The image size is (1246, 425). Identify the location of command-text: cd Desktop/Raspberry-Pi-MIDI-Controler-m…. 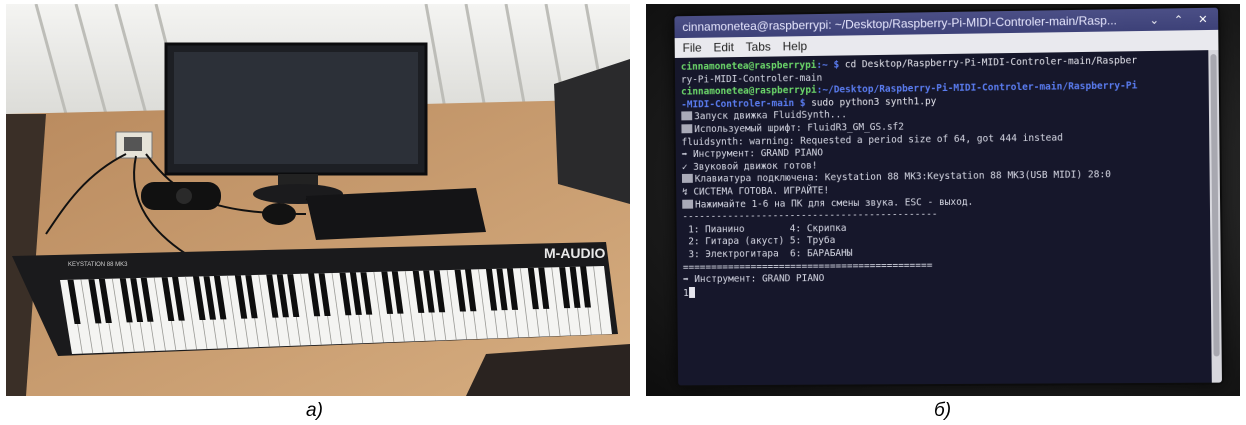
(988, 63).